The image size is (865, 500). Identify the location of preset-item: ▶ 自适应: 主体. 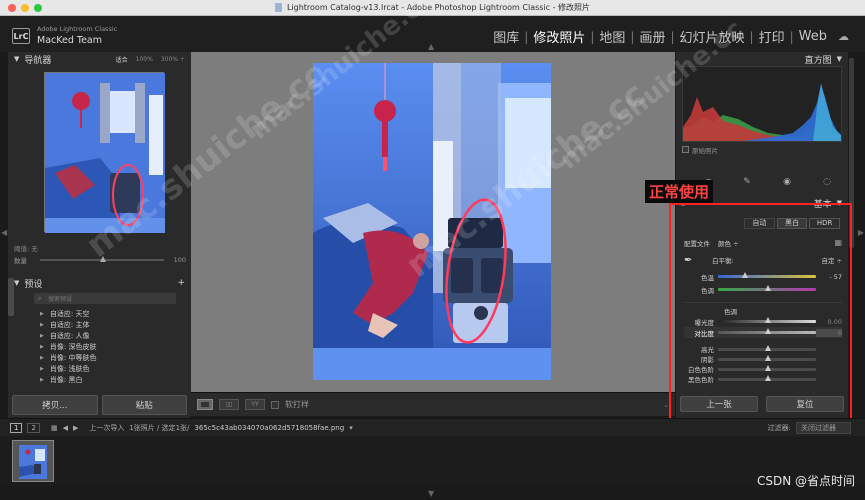
(100, 324).